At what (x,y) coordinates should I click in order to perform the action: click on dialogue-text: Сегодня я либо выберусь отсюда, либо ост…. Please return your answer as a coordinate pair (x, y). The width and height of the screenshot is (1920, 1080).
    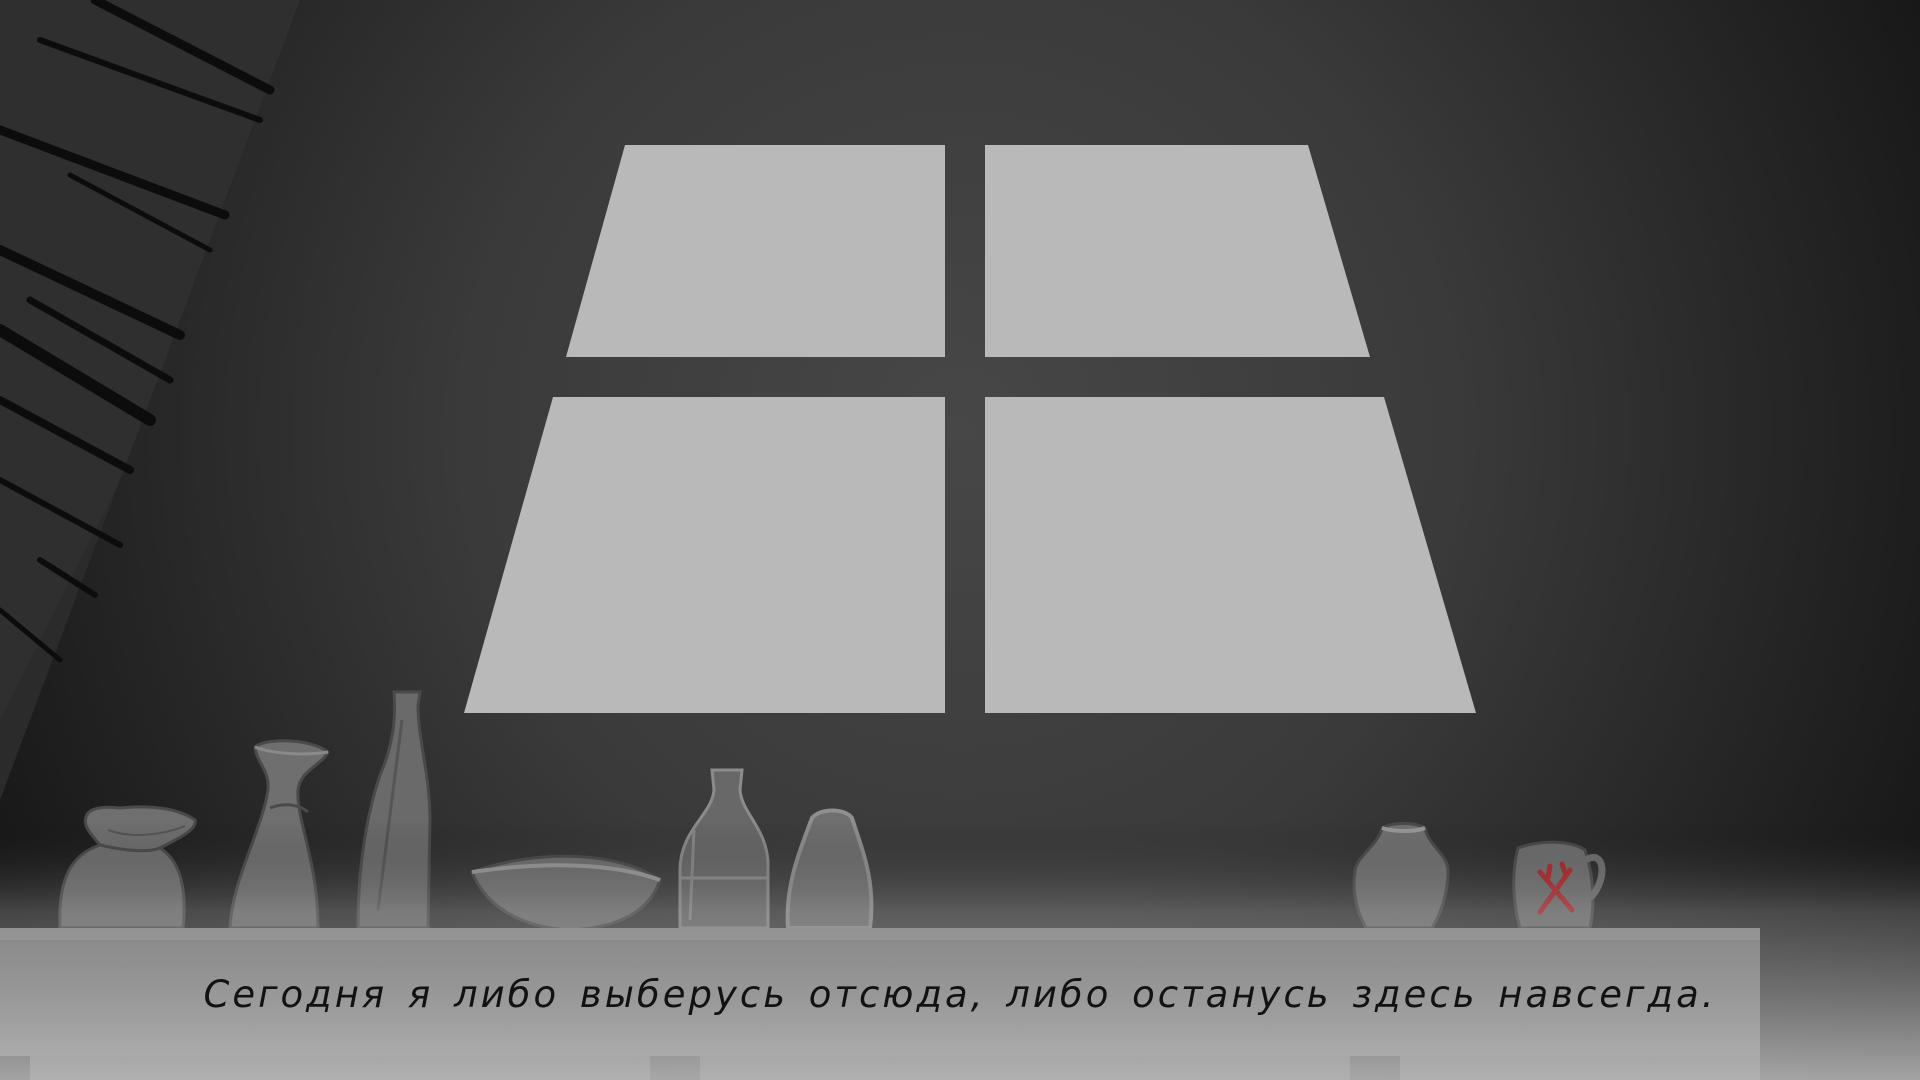
    Looking at the image, I should click on (960, 994).